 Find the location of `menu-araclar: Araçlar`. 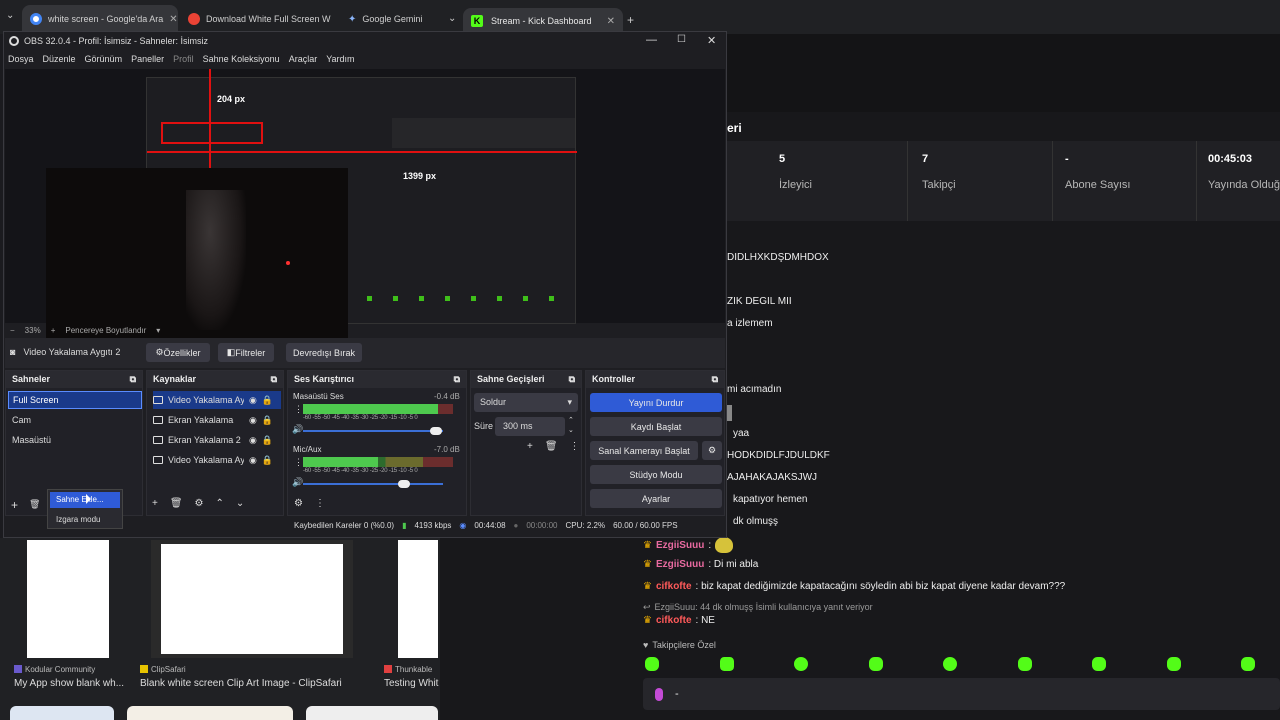

menu-araclar: Araçlar is located at coordinates (303, 59).